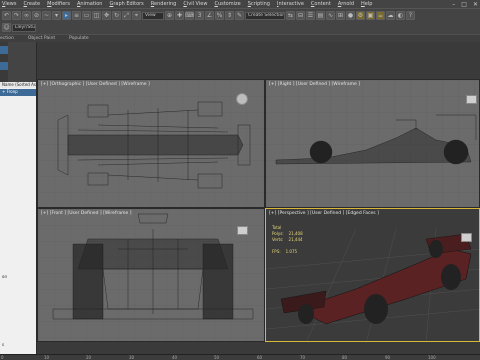 The width and height of the screenshot is (480, 360). I want to click on link-icon: ∞, so click(26, 15).